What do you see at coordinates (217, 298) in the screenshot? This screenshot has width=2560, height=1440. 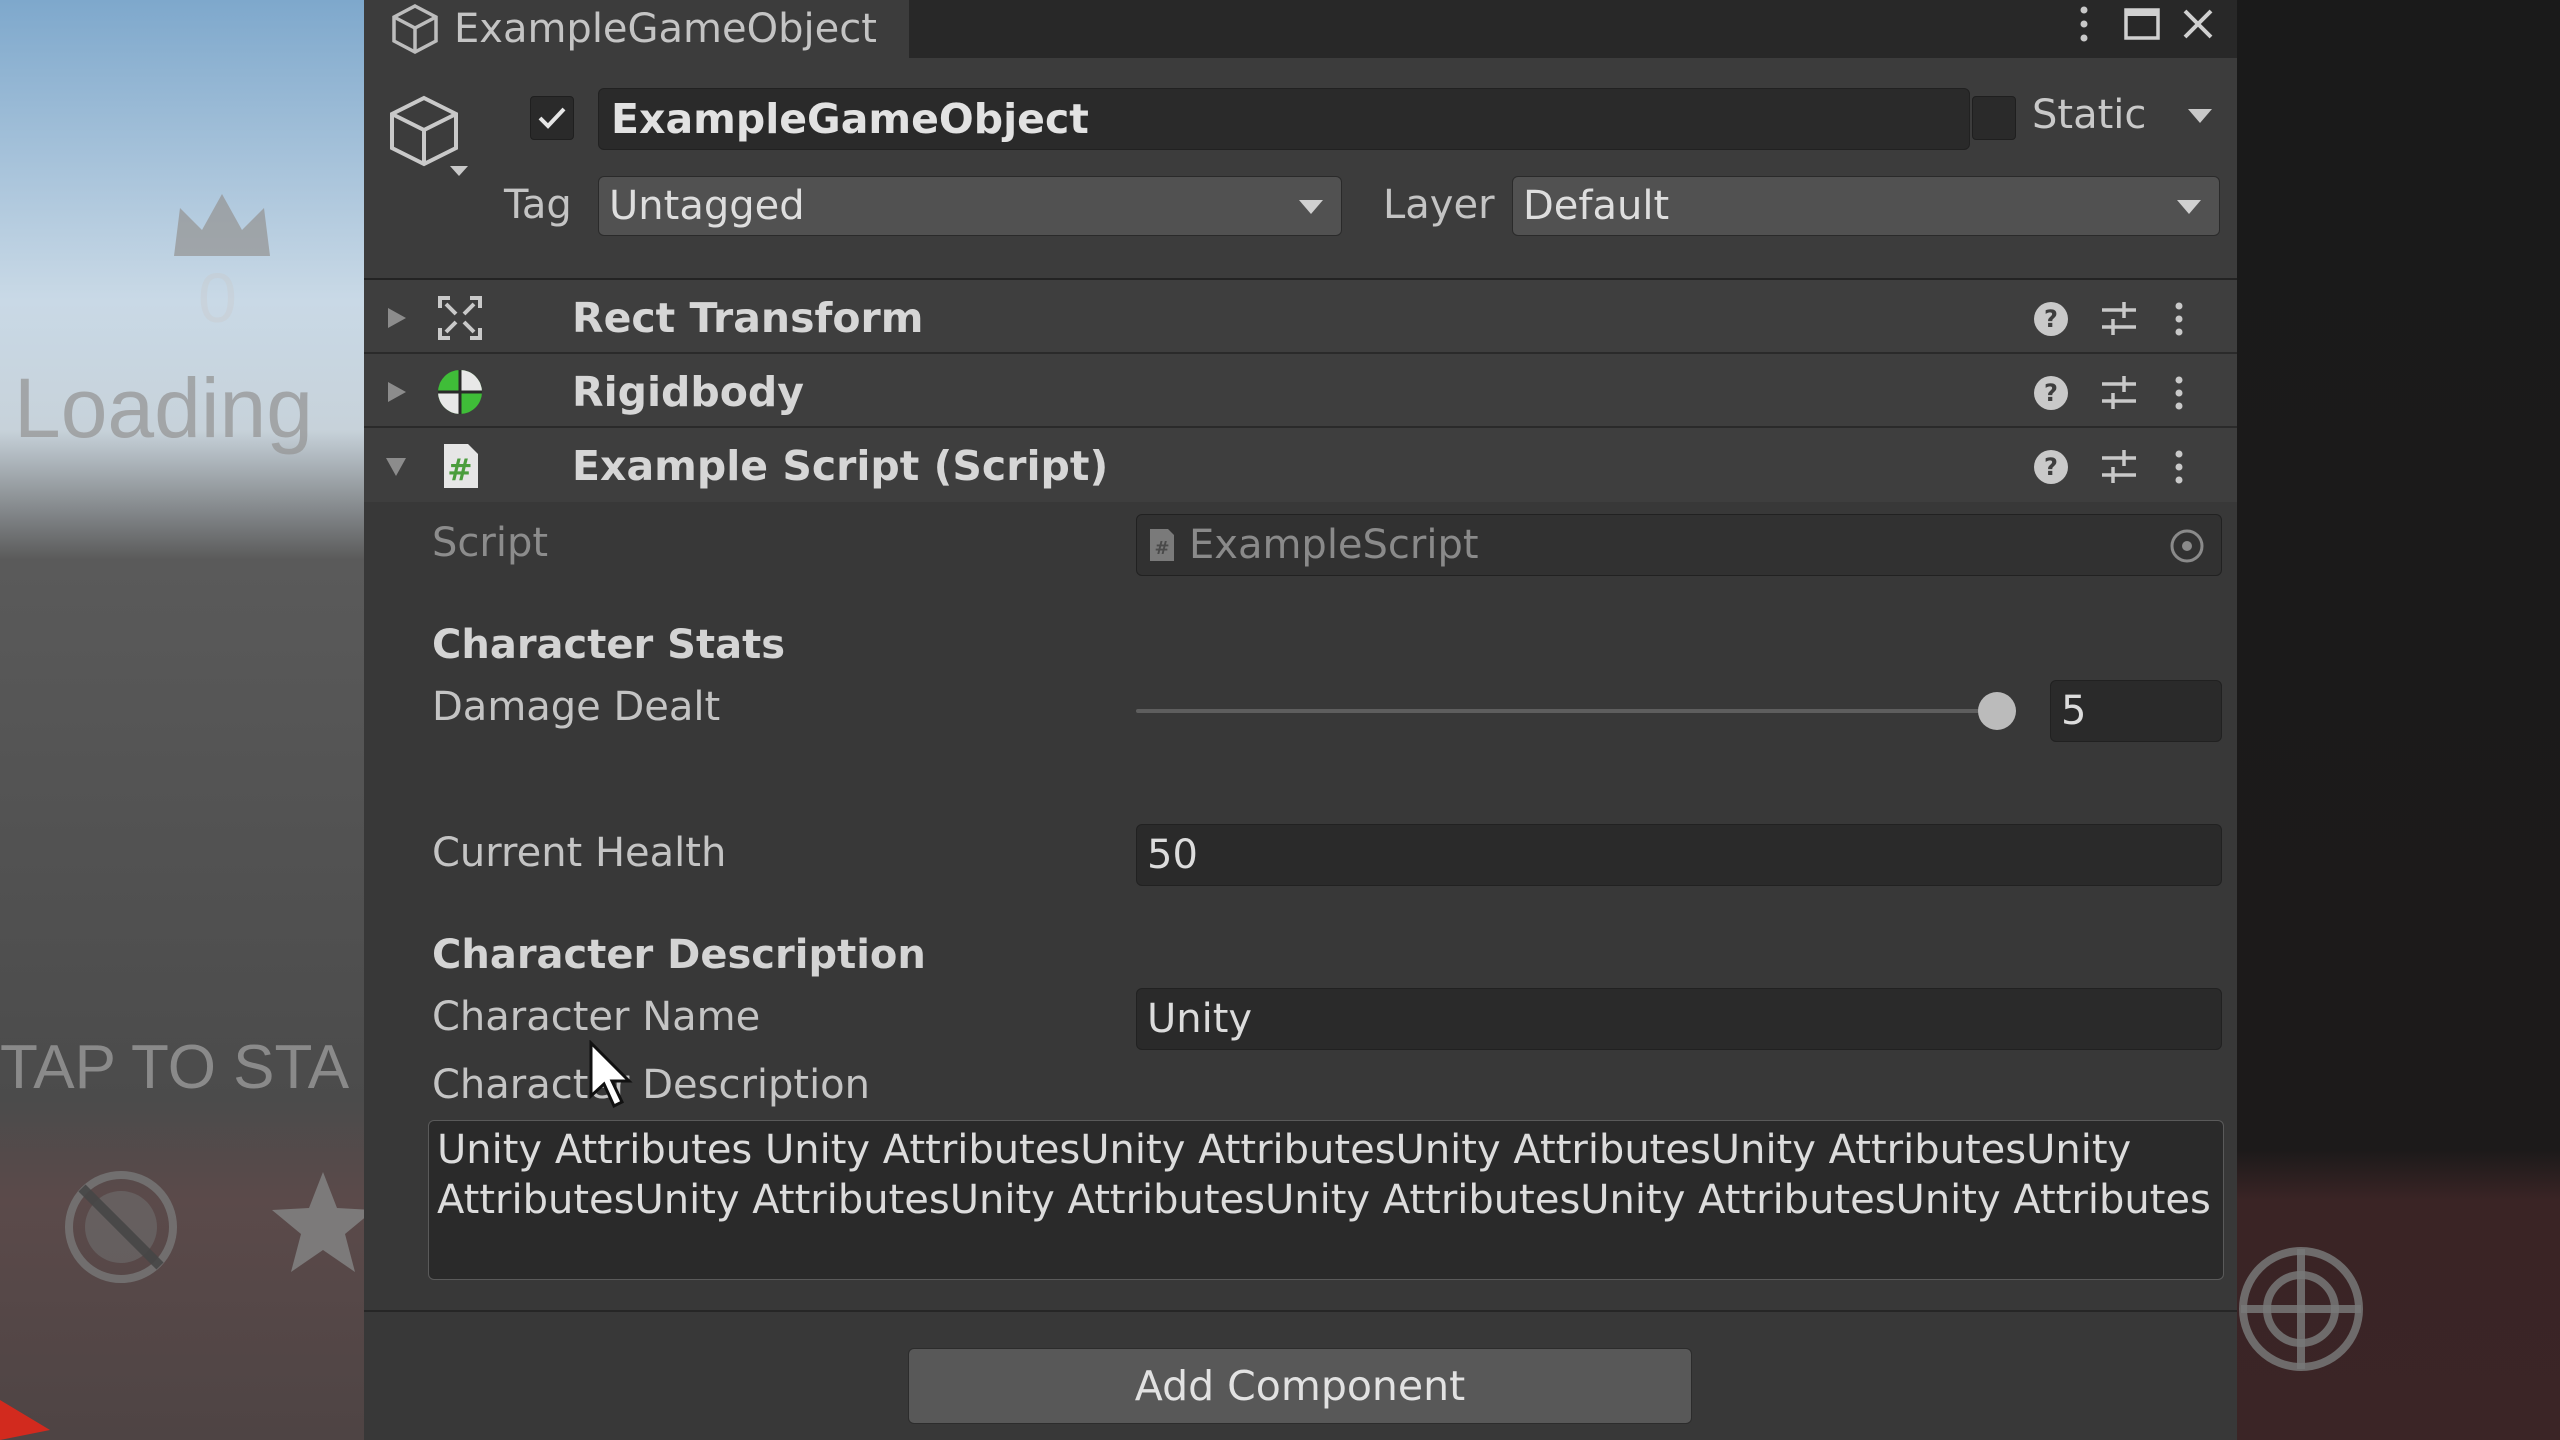 I see `score-text: 0` at bounding box center [217, 298].